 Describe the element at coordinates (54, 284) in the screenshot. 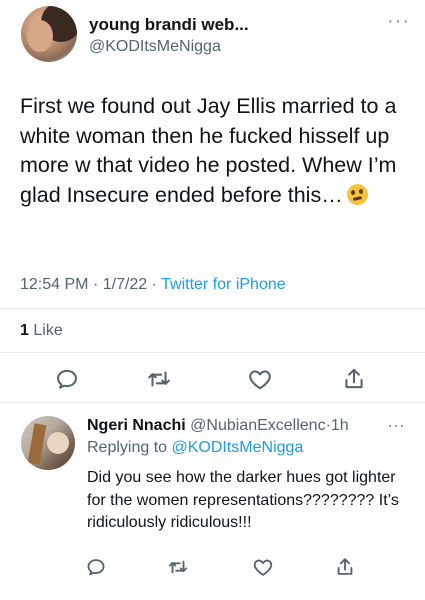

I see `tweet-time: 12:54 PM` at that location.